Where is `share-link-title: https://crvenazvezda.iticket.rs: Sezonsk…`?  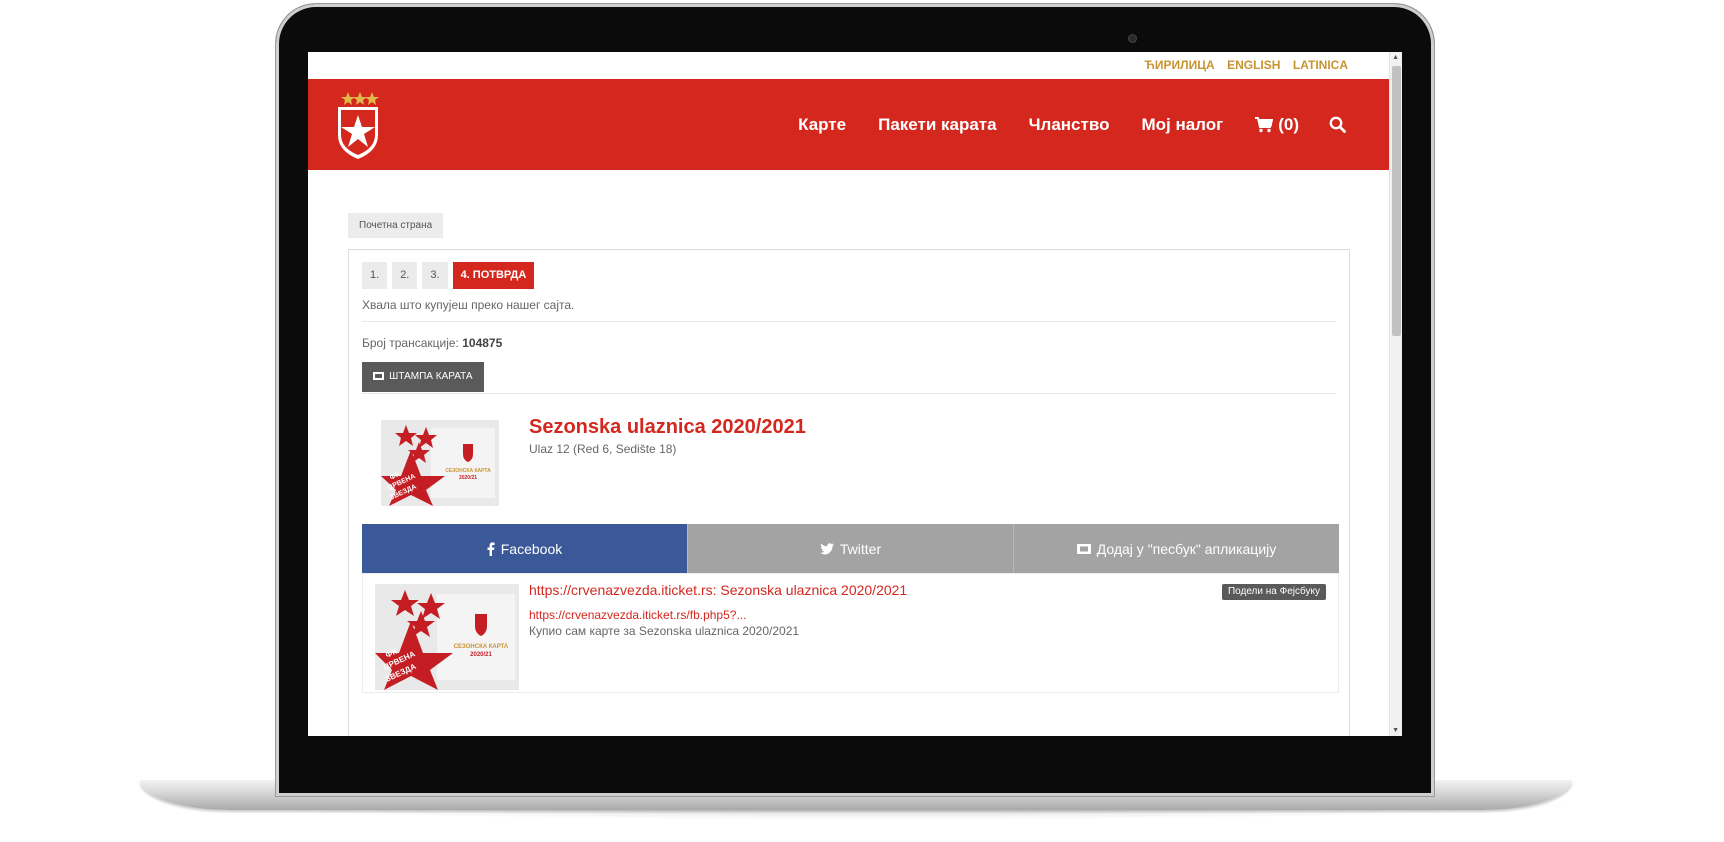
share-link-title: https://crvenazvezda.iticket.rs: Sezonsk… is located at coordinates (718, 590).